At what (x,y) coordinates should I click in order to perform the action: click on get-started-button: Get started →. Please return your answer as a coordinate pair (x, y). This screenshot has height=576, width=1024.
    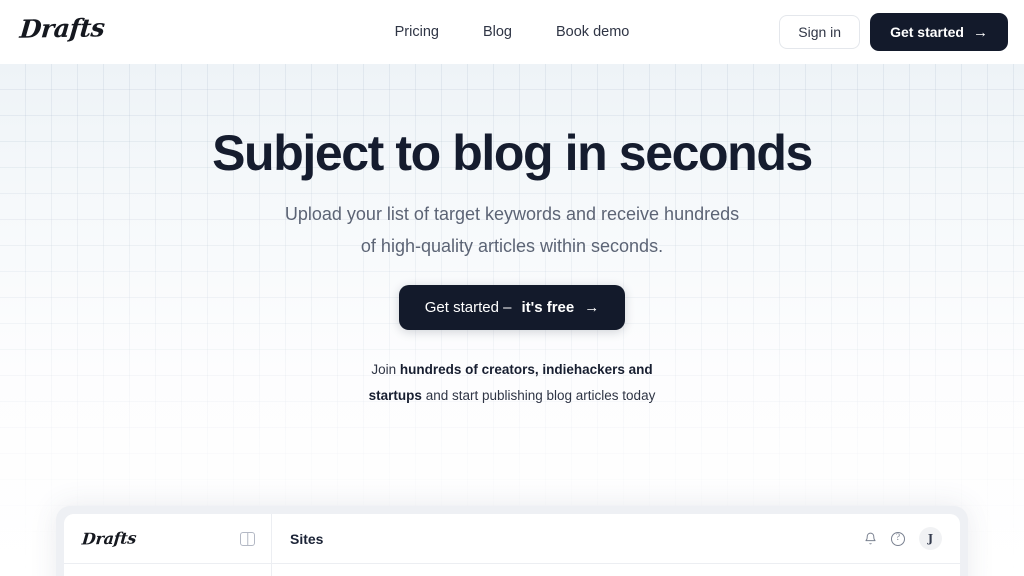
    Looking at the image, I should click on (939, 32).